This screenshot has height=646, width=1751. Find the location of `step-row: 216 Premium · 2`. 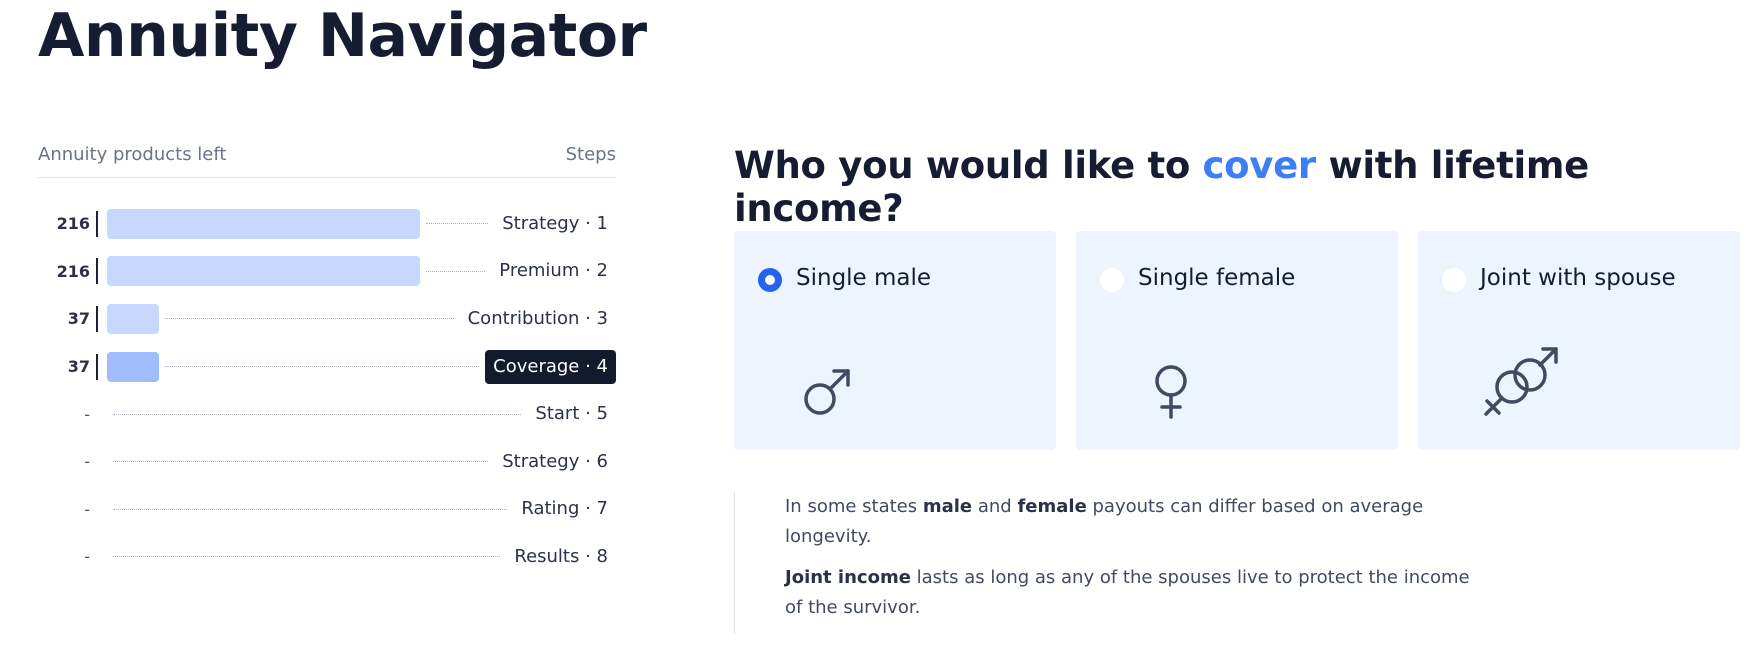

step-row: 216 Premium · 2 is located at coordinates (327, 272).